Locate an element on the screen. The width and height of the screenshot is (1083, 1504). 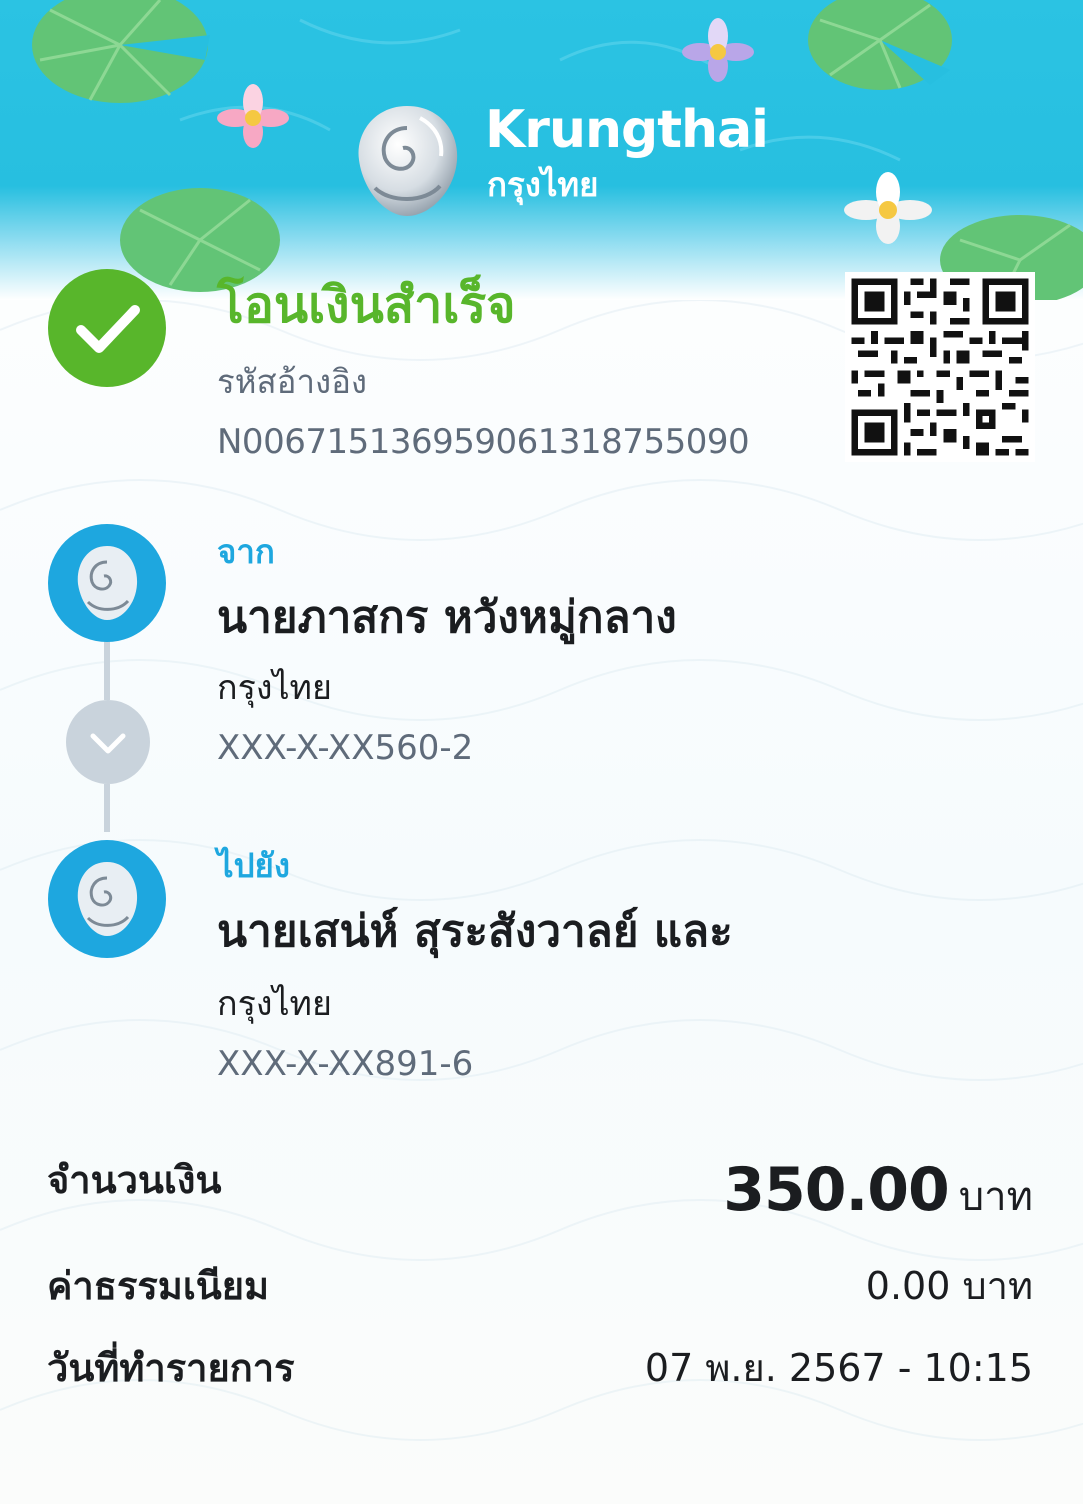
recipient-bank: กรุงไทย is located at coordinates (274, 1004).